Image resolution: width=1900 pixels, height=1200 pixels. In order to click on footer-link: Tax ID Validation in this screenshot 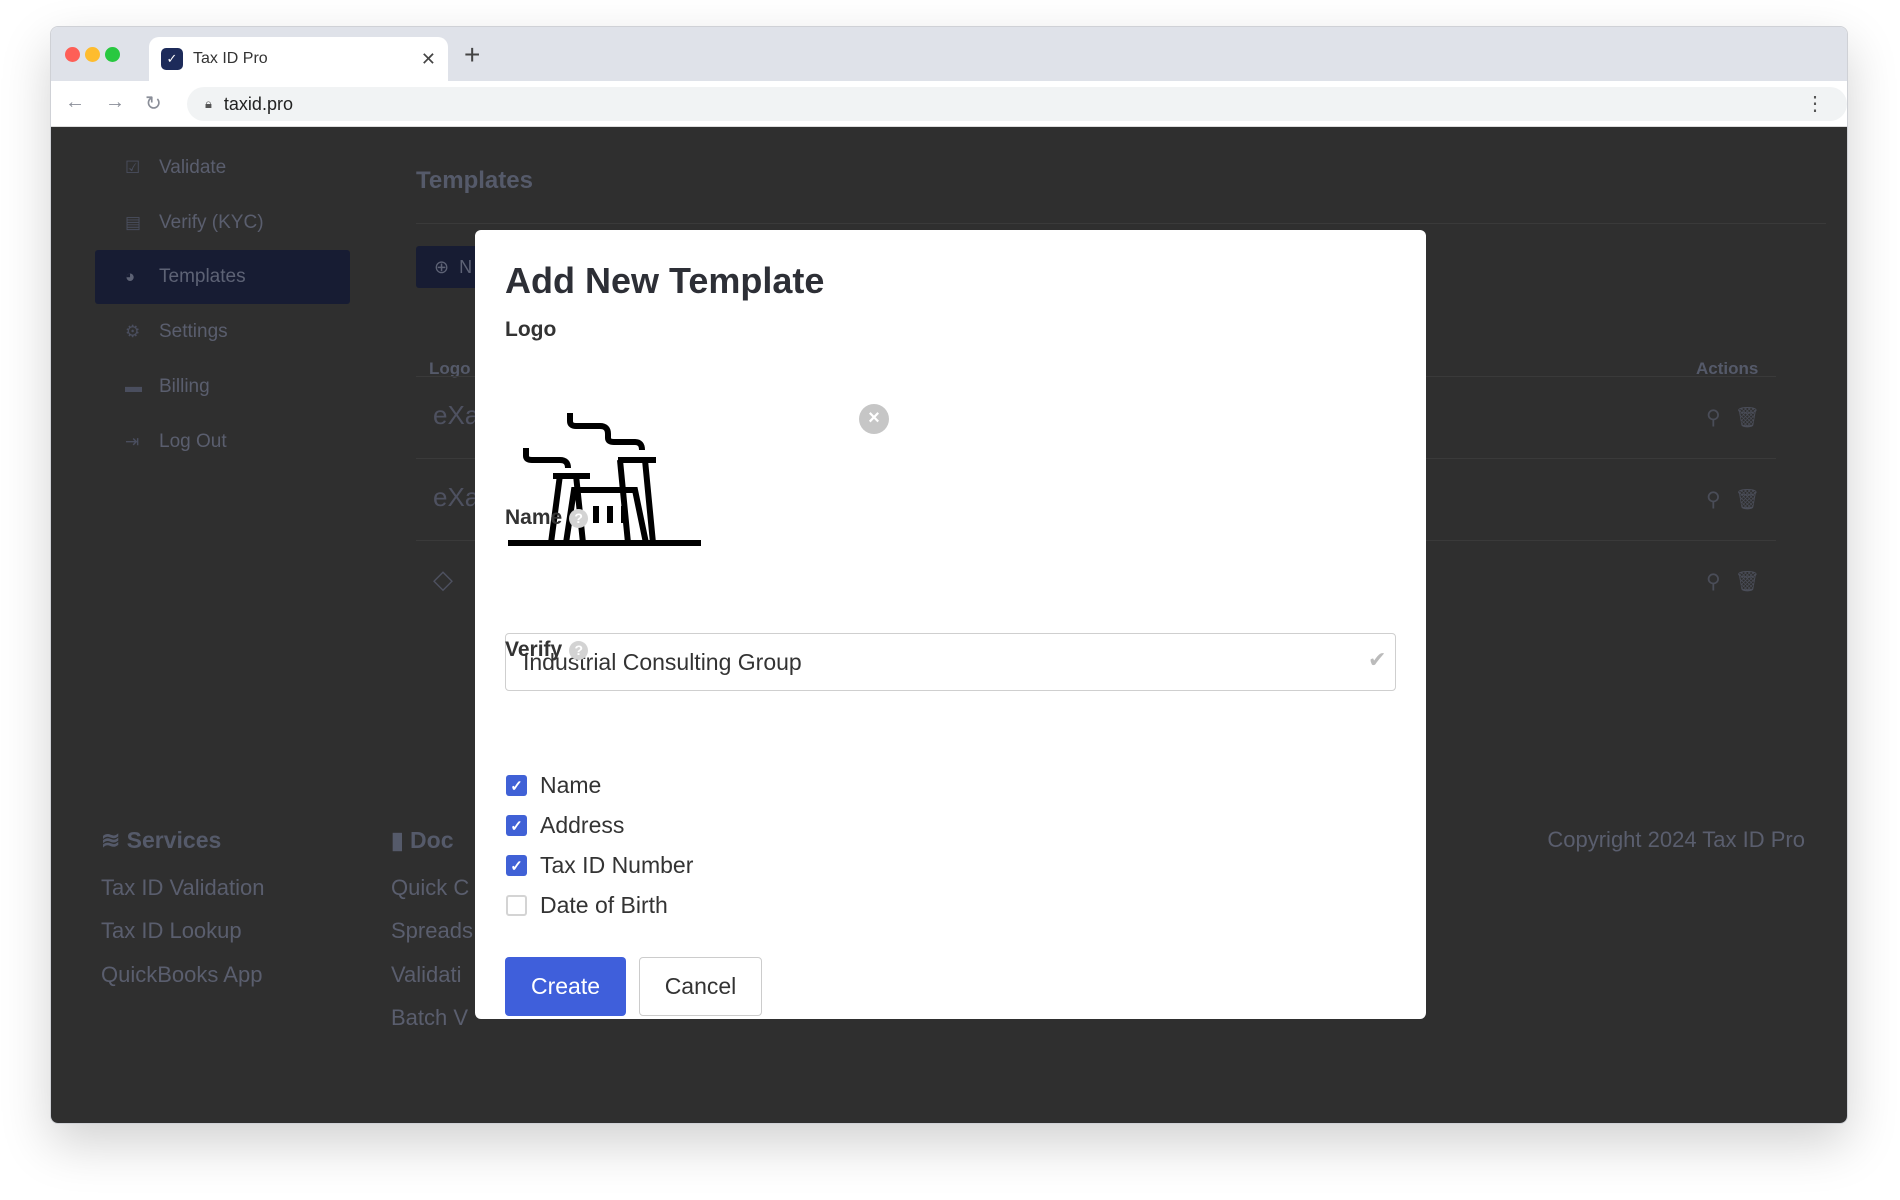, I will do `click(182, 888)`.